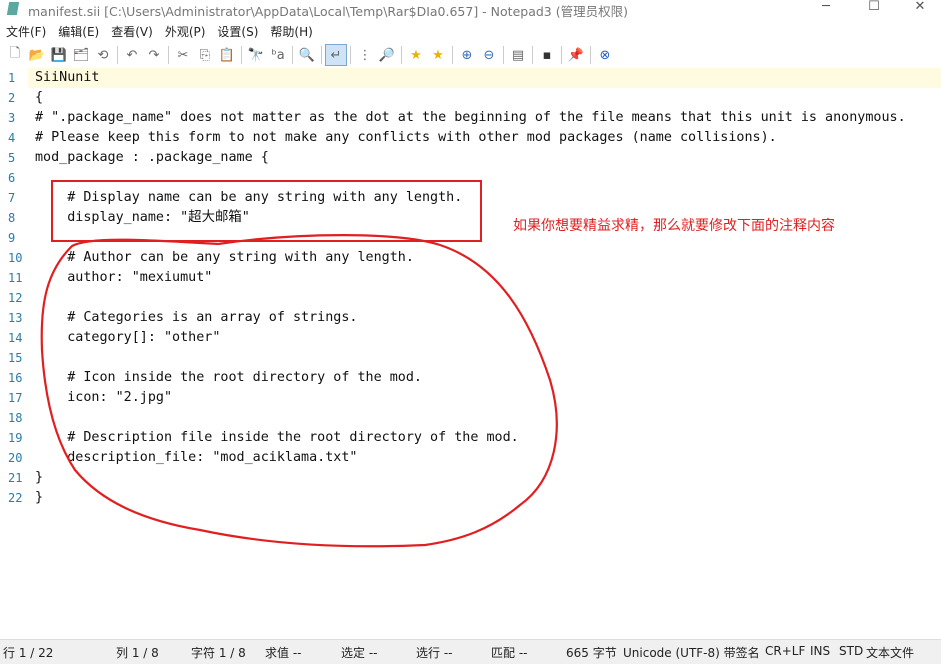 This screenshot has height=664, width=941. What do you see at coordinates (674, 226) in the screenshot?
I see `annotation-text: 如果你想要精益求精，那么就要修改下面的注释内容` at bounding box center [674, 226].